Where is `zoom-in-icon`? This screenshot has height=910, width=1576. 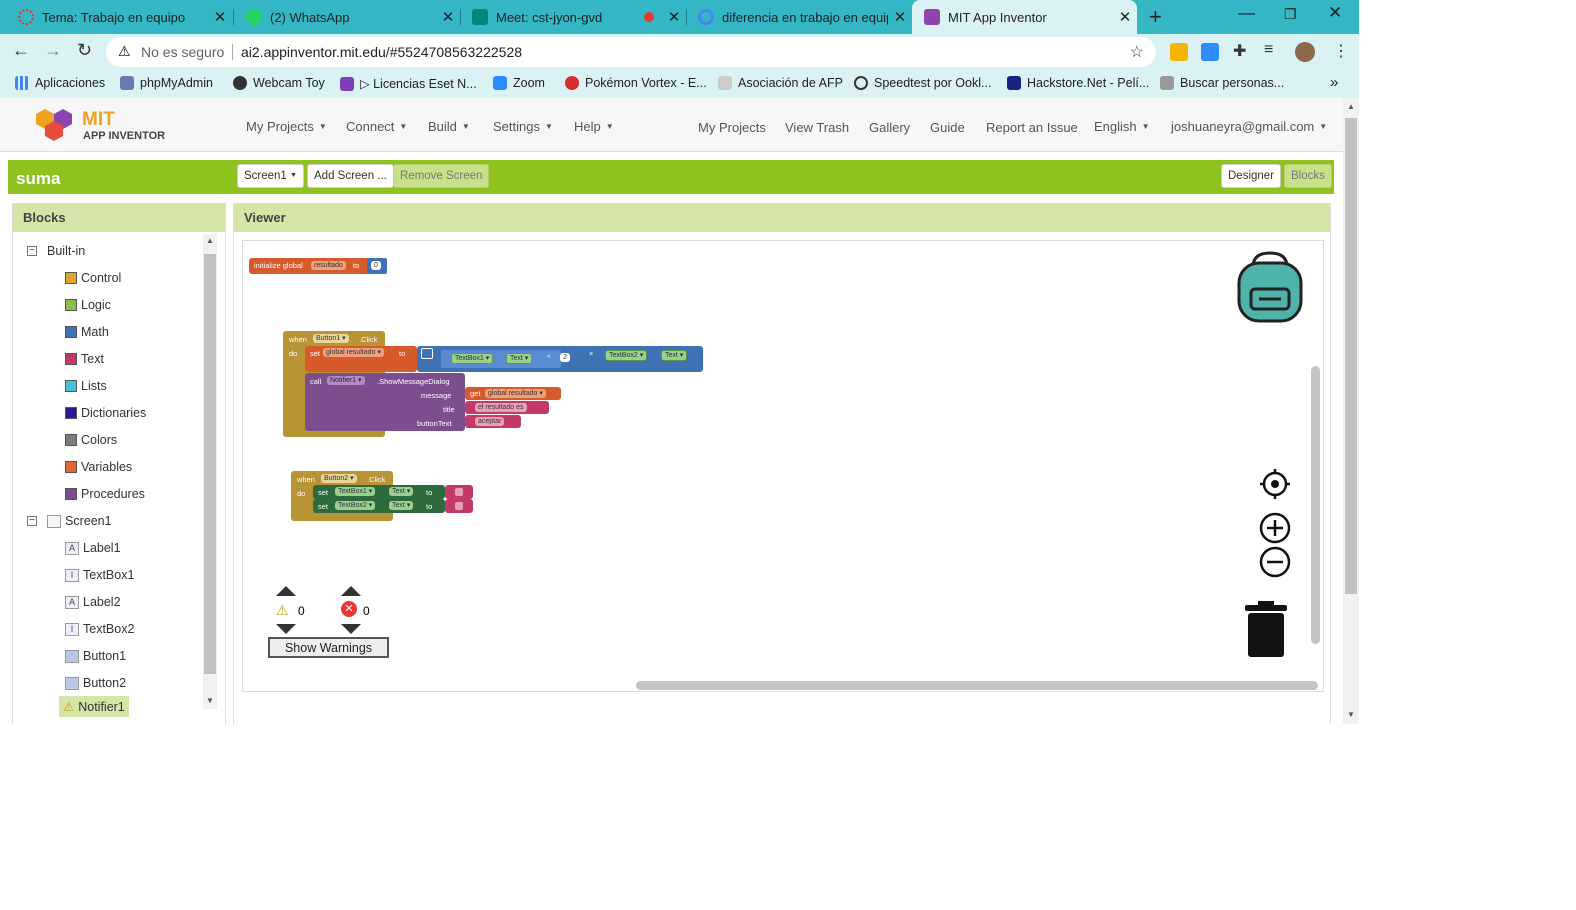 zoom-in-icon is located at coordinates (1275, 528).